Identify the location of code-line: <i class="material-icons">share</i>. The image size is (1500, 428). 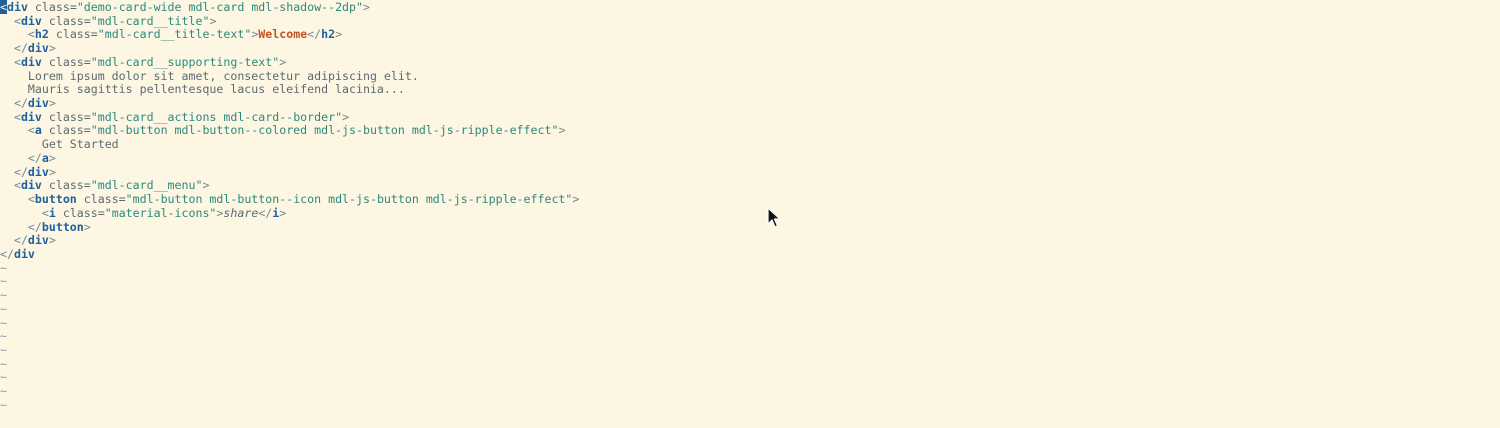
(289, 213).